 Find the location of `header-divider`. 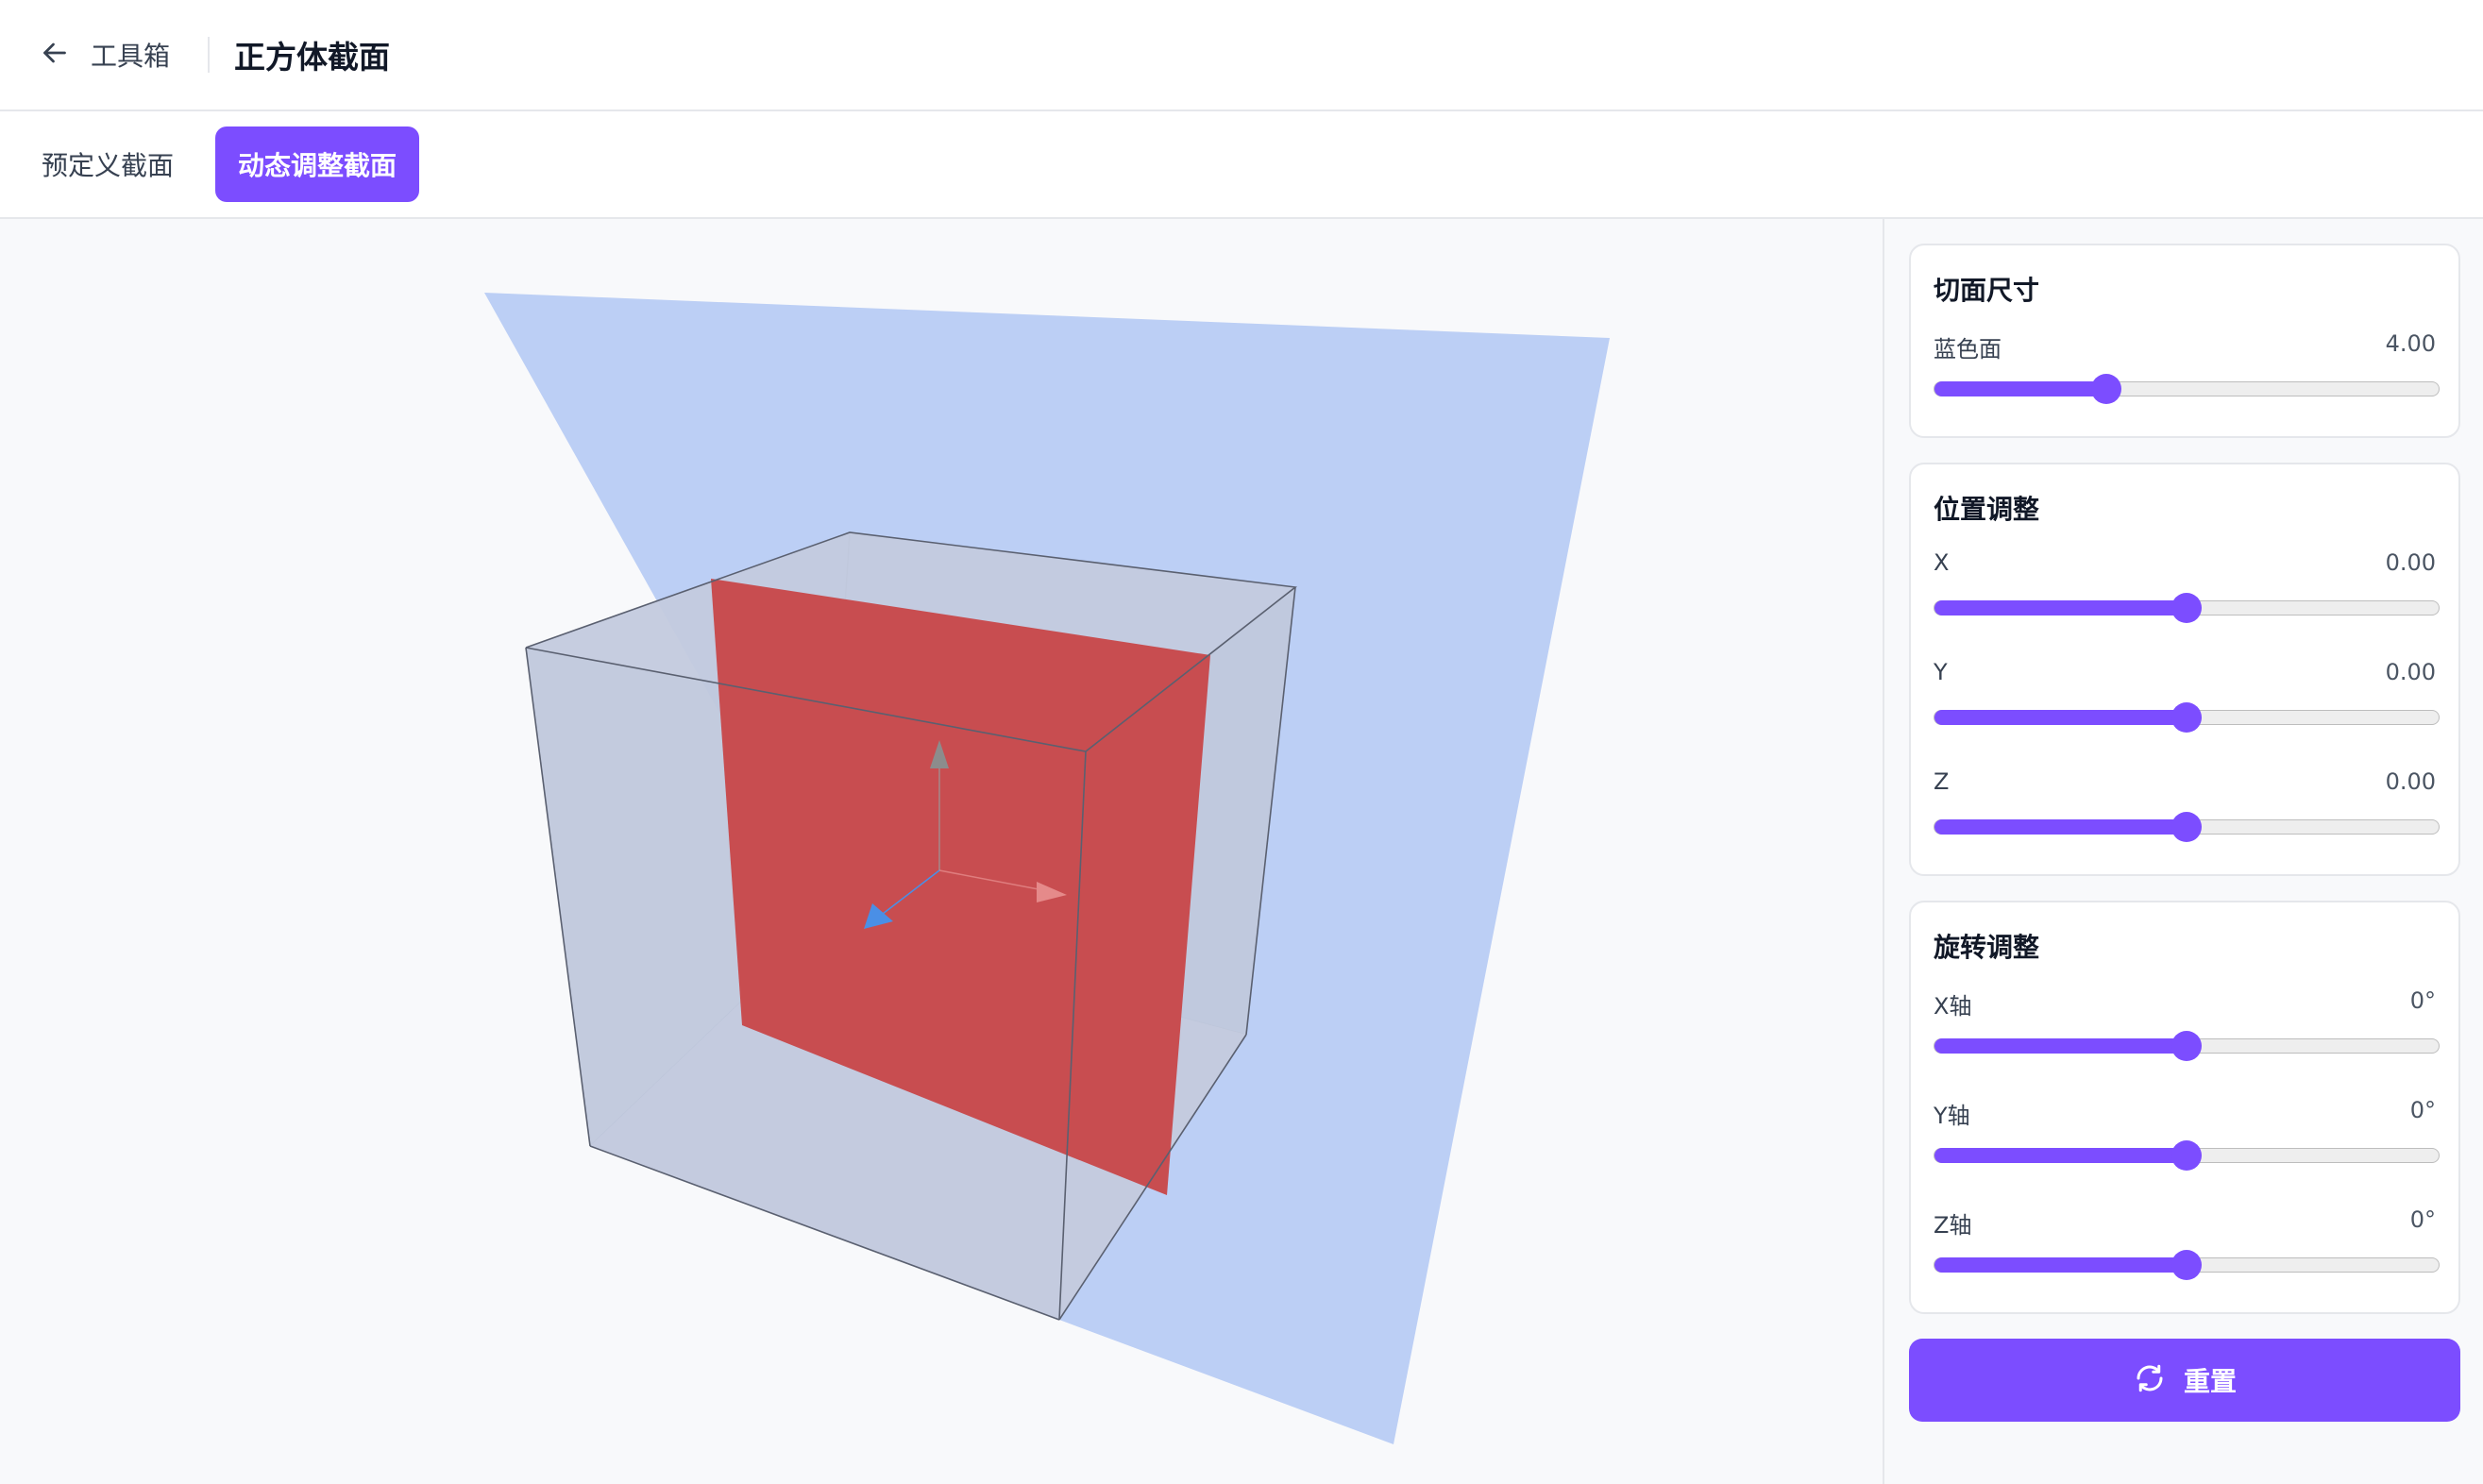

header-divider is located at coordinates (209, 55).